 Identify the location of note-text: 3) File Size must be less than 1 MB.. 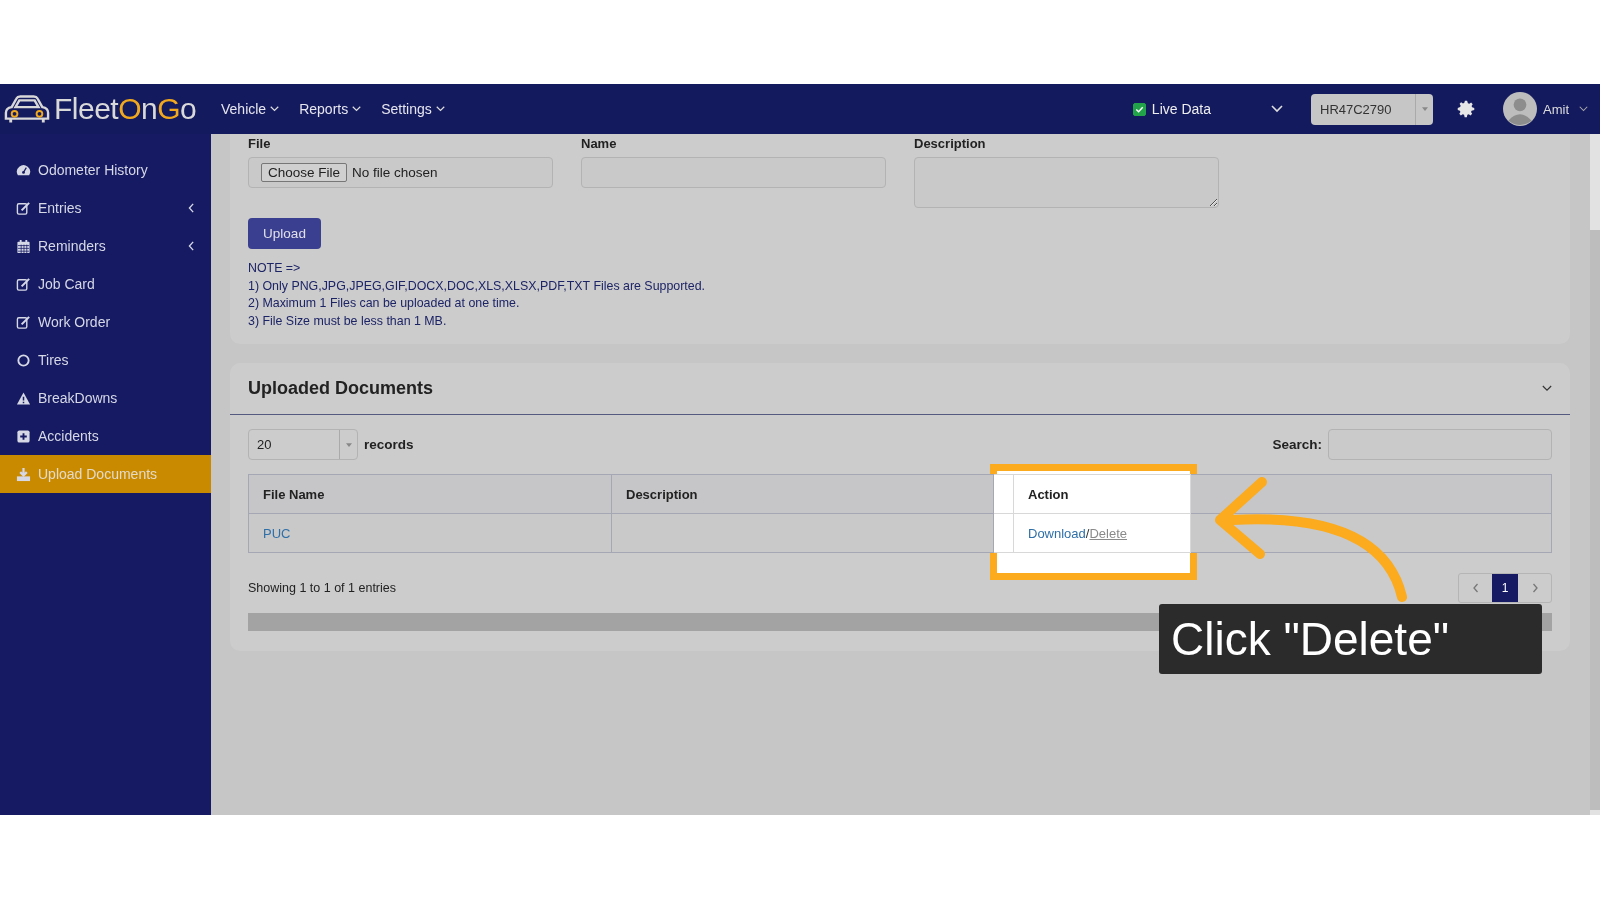
(348, 321).